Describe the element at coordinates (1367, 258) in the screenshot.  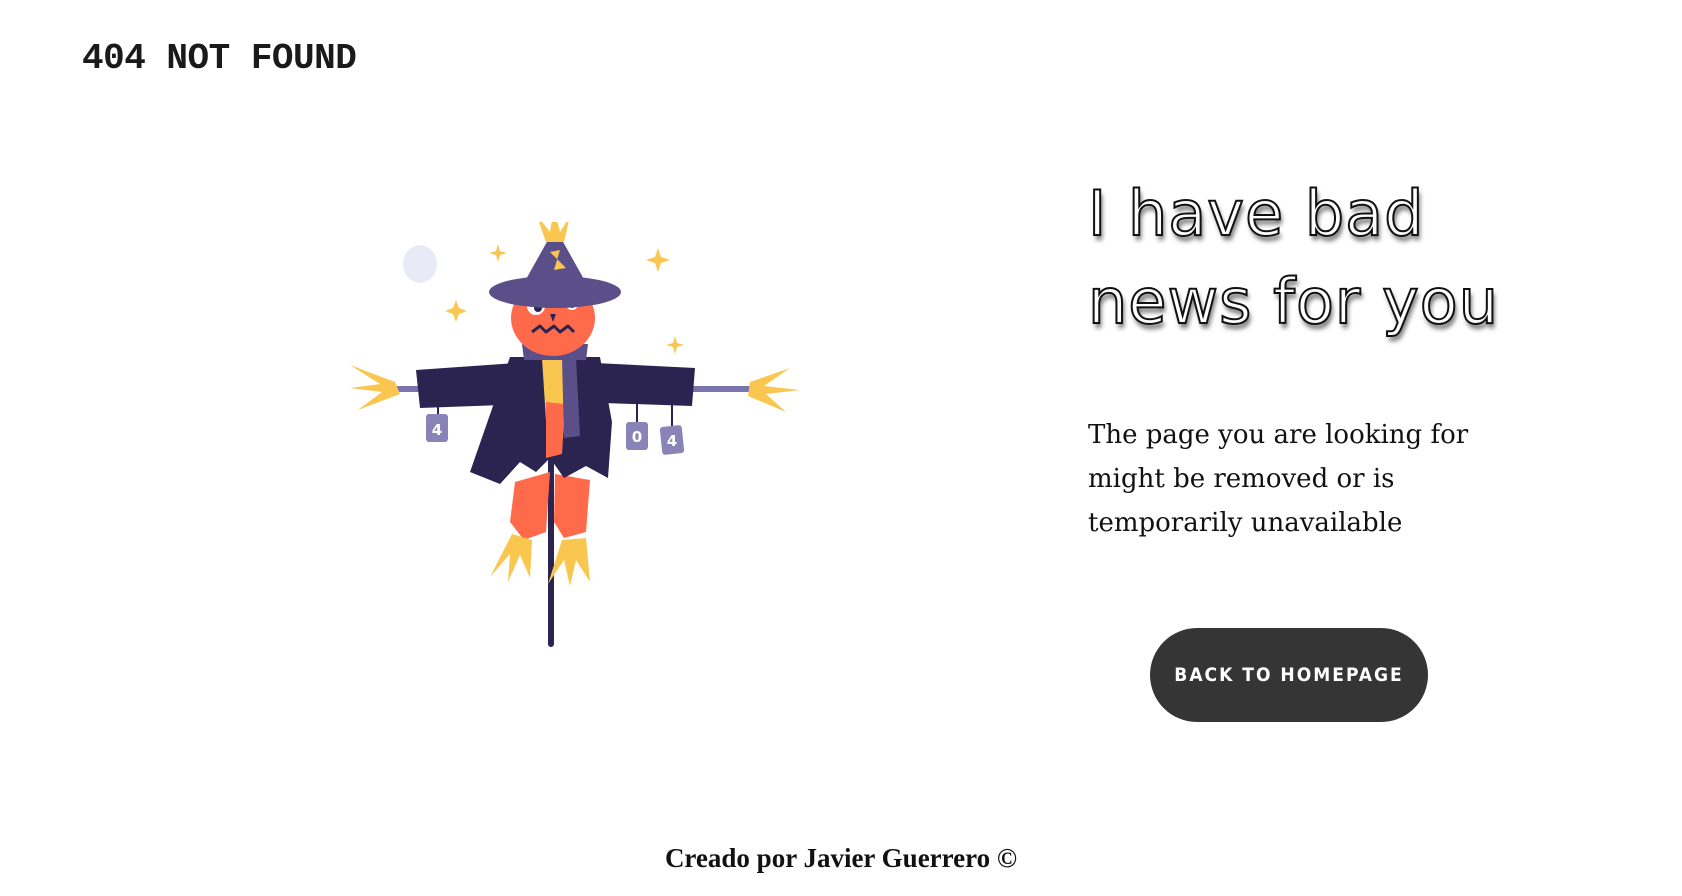
I see `headline: I have bad news for you` at that location.